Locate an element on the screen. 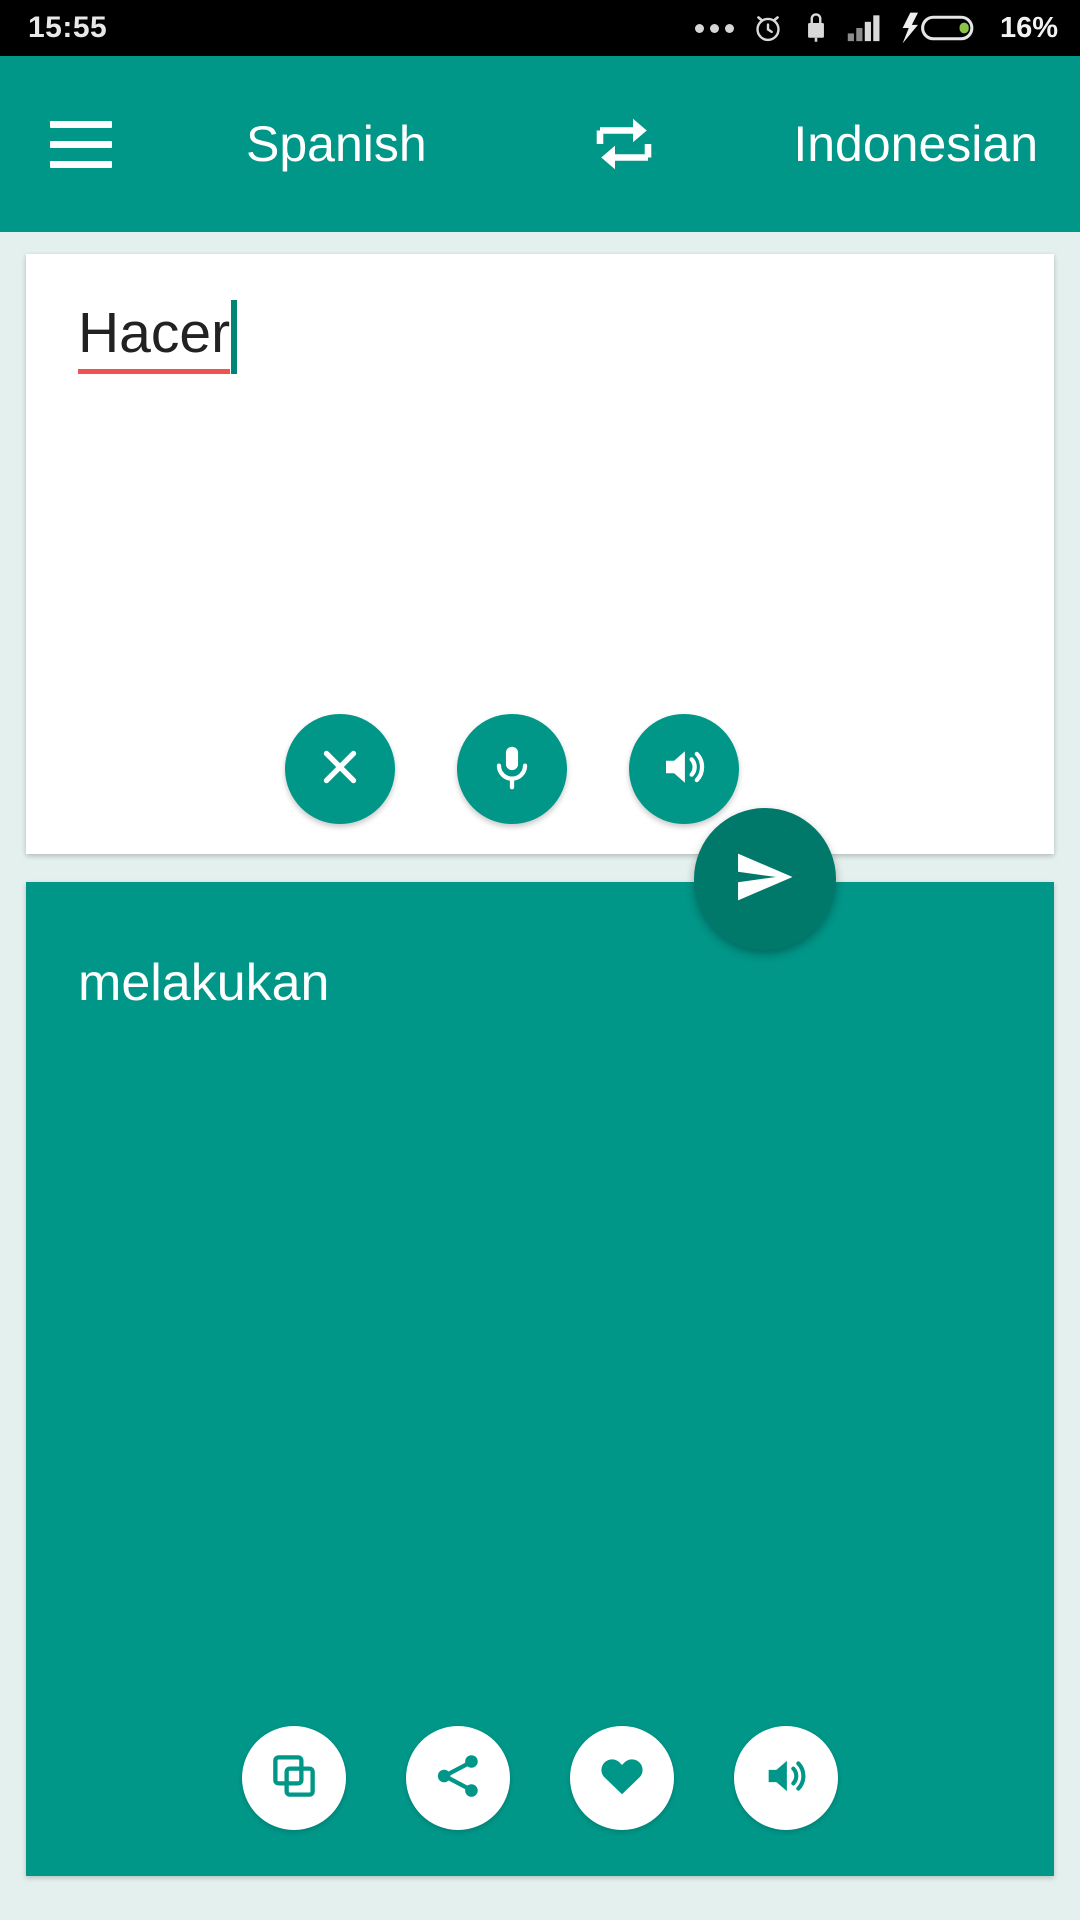 This screenshot has height=1920, width=1080. share-icon is located at coordinates (458, 1778).